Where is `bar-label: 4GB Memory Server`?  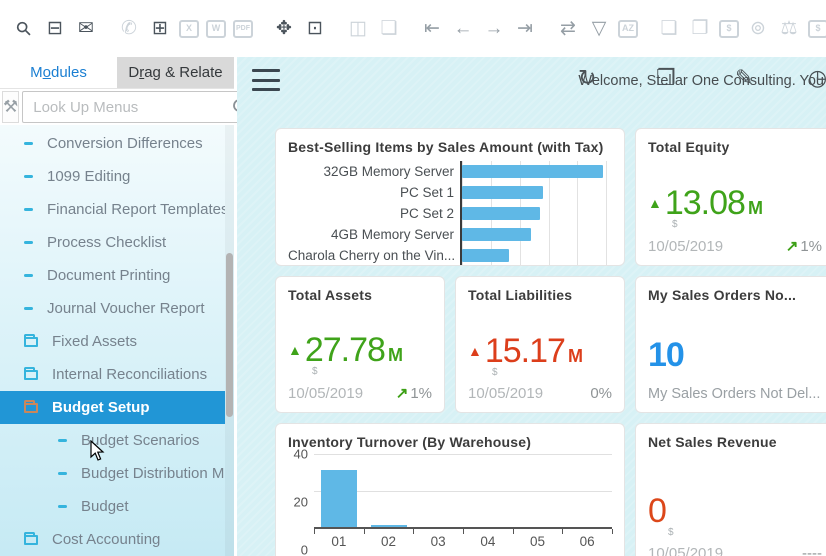 bar-label: 4GB Memory Server is located at coordinates (392, 234).